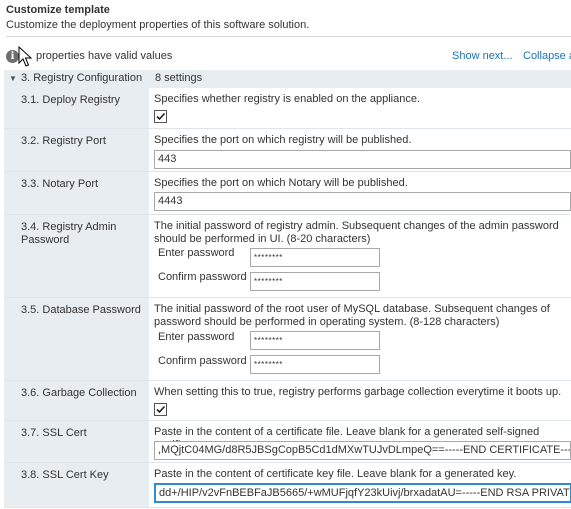  I want to click on setting-label-cell: 3.5. Database Password, so click(76, 339).